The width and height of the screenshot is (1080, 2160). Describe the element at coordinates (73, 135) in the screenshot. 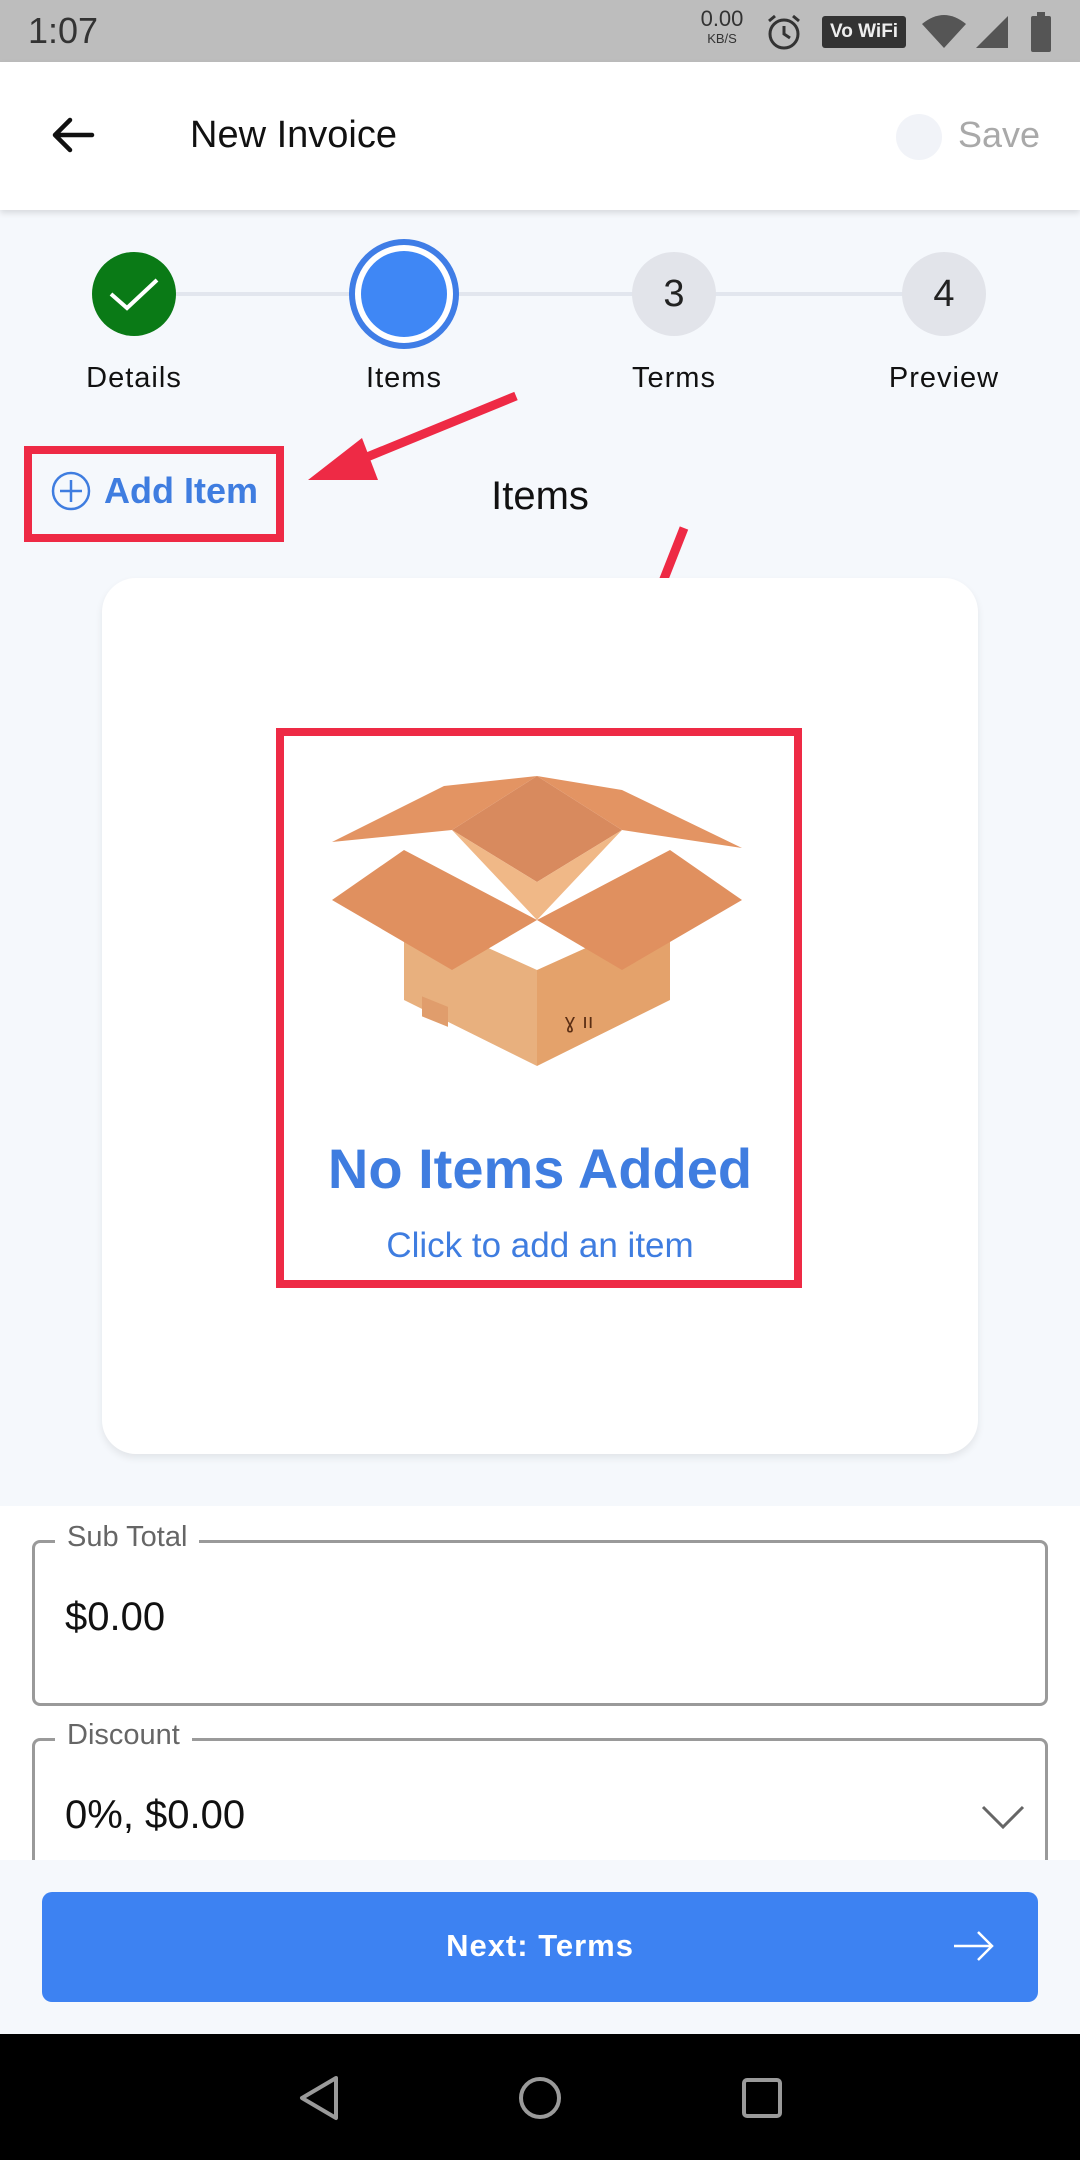

I see `back-arrow-icon` at that location.